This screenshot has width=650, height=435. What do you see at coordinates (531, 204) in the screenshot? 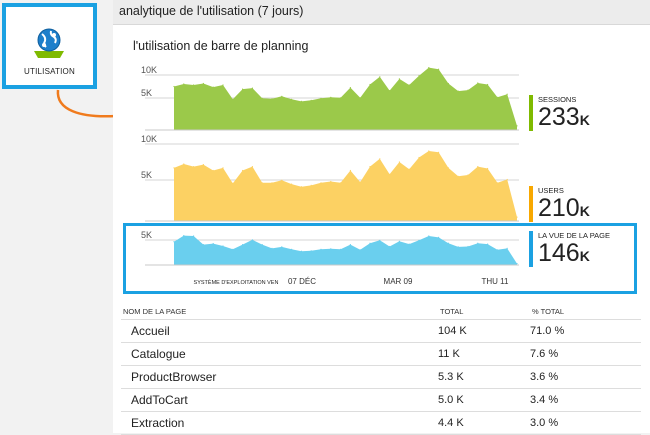
I see `metric-users-bar` at bounding box center [531, 204].